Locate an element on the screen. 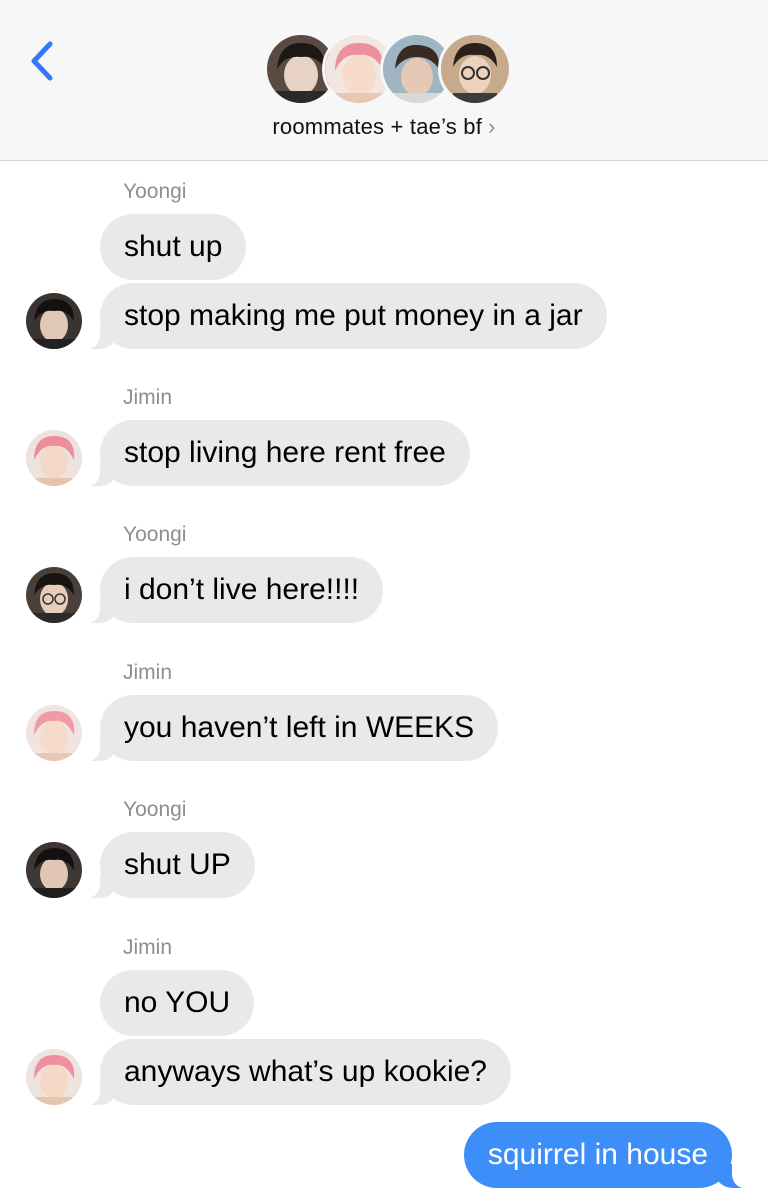 The height and width of the screenshot is (1200, 768). back-button is located at coordinates (46, 62).